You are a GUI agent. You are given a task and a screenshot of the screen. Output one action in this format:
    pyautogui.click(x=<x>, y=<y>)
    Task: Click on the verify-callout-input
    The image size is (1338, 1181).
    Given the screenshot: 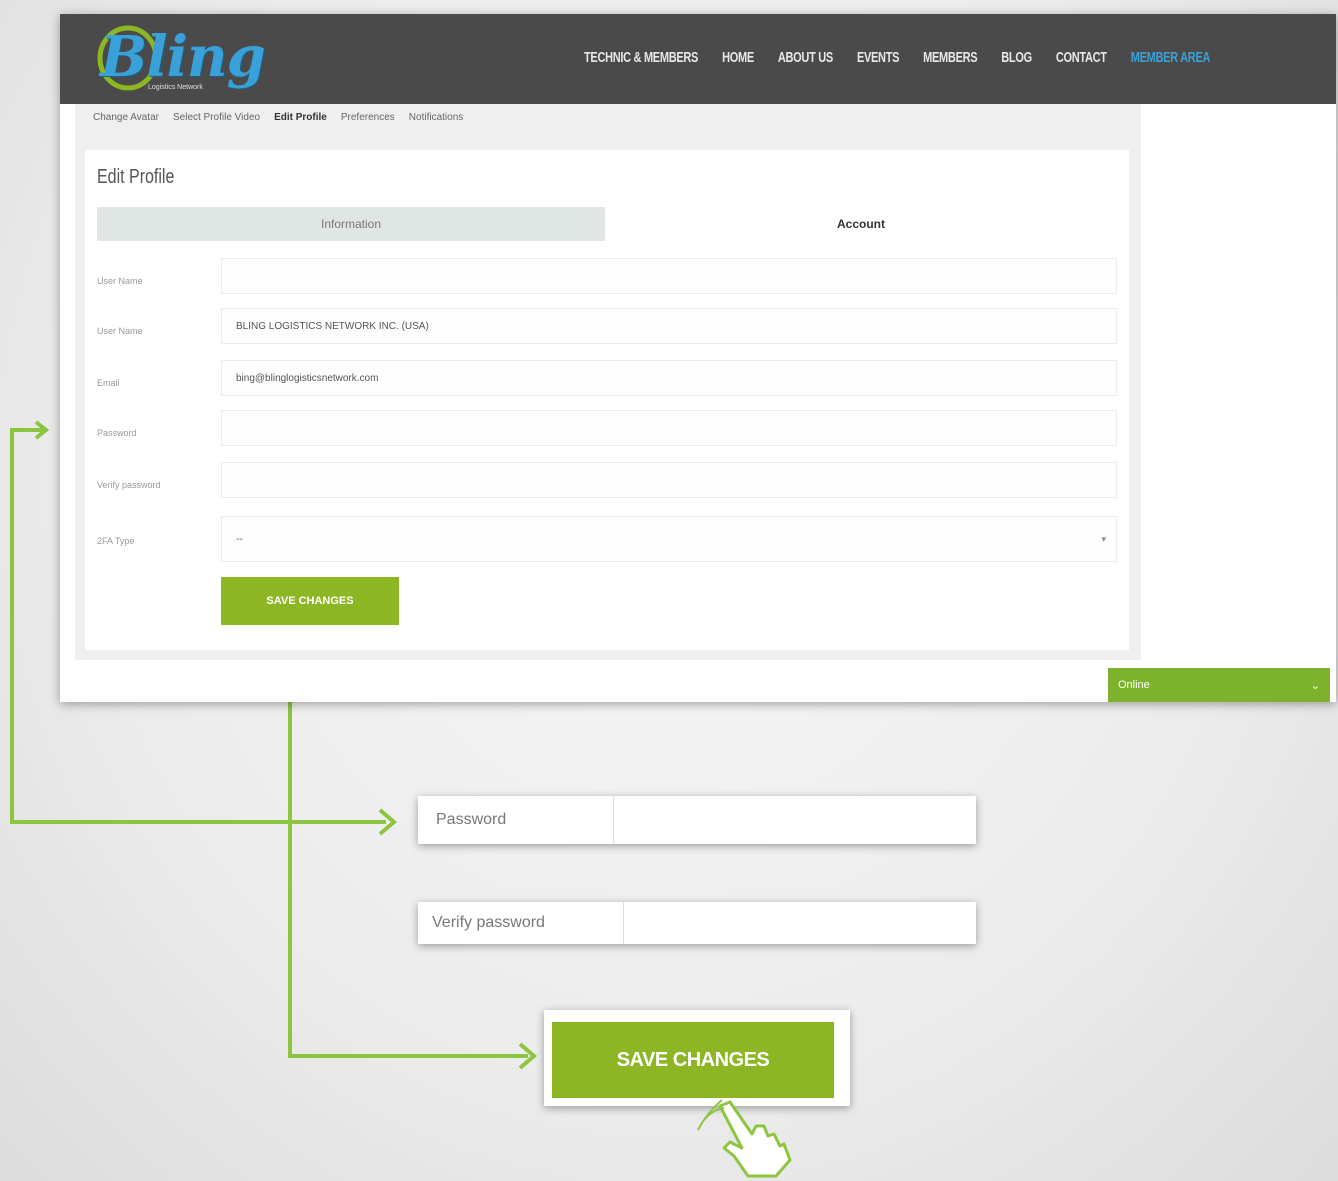 What is the action you would take?
    pyautogui.click(x=800, y=923)
    